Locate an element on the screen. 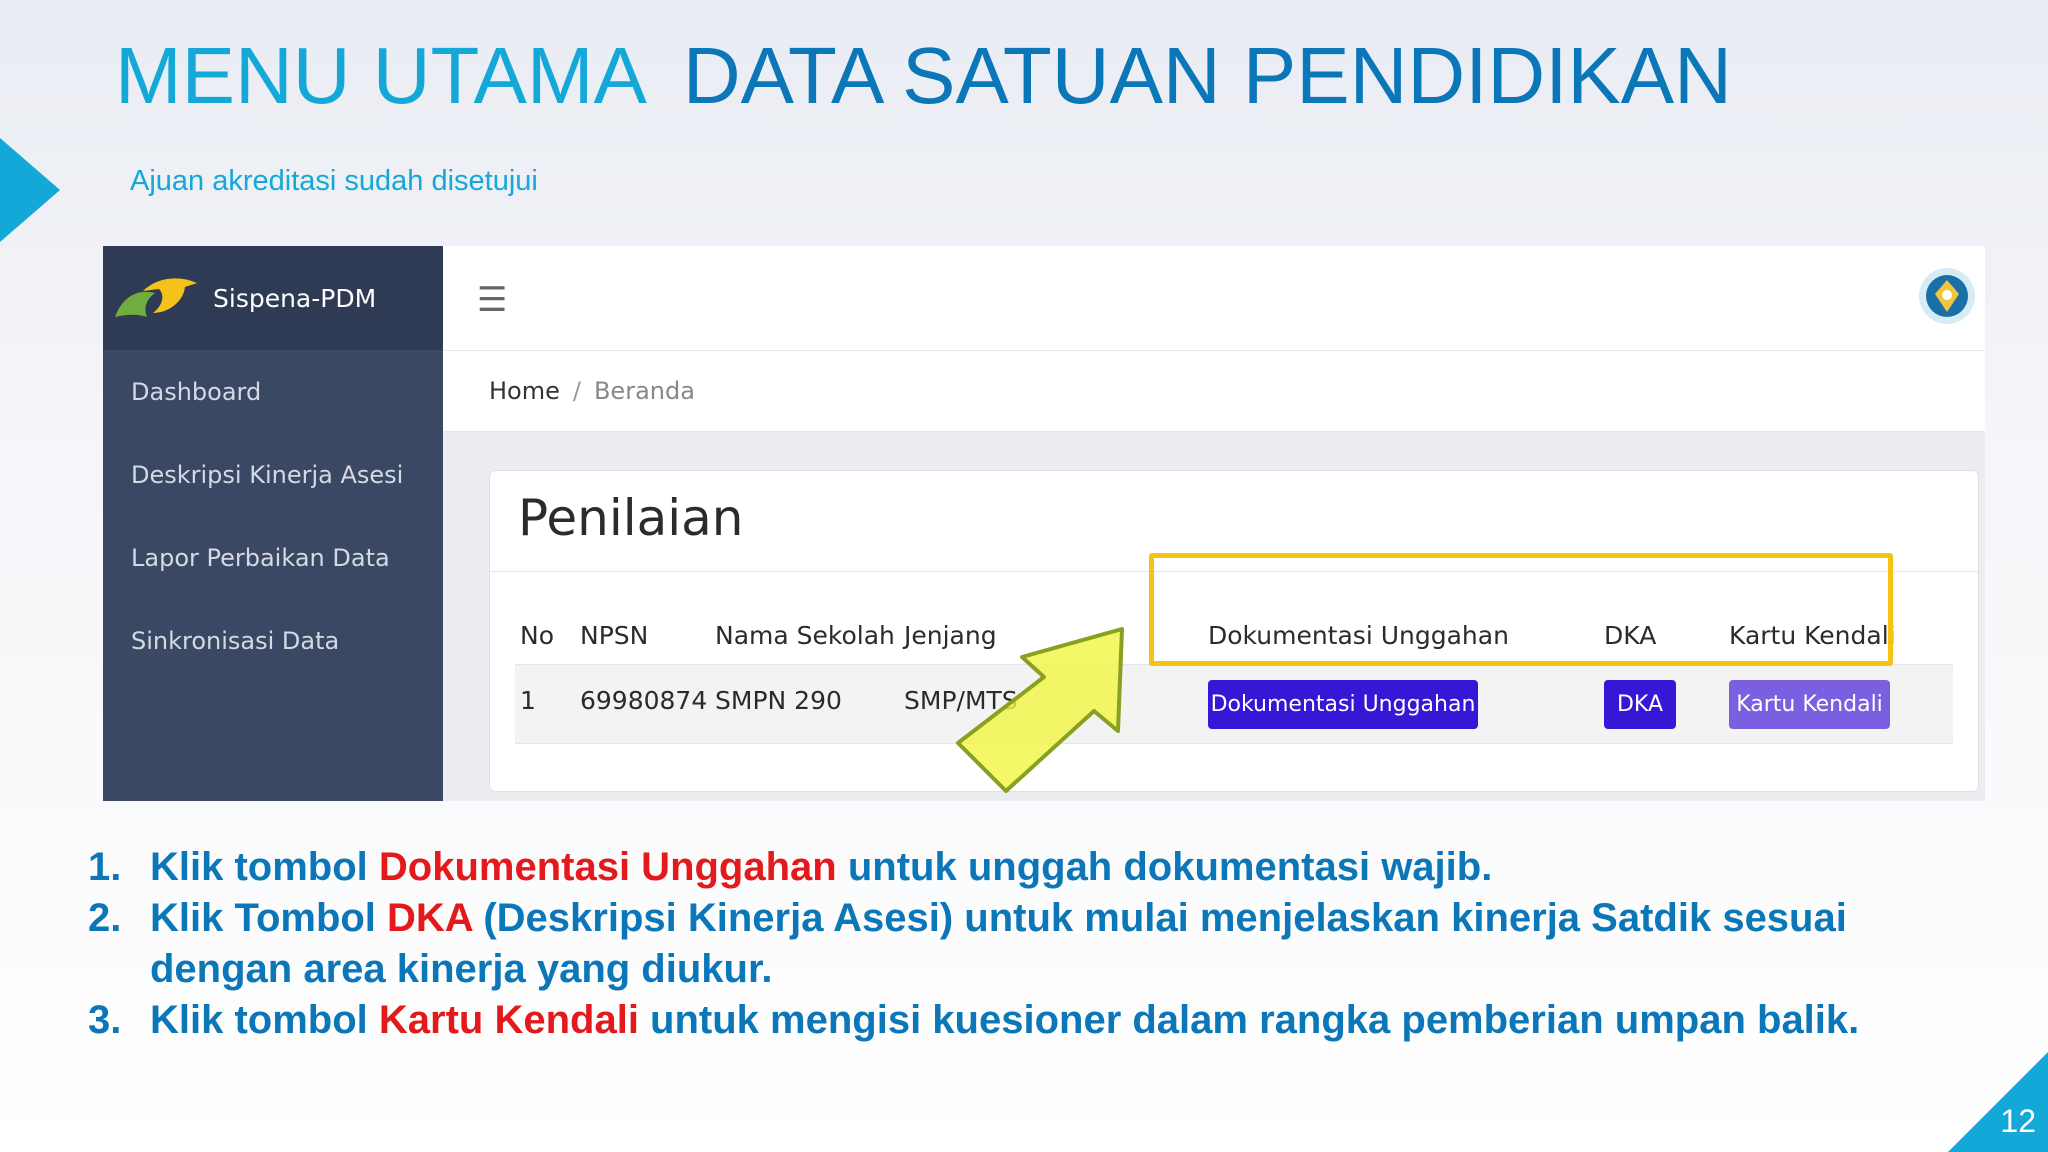 The width and height of the screenshot is (2048, 1152). cell-npsn: 69980874 is located at coordinates (644, 700).